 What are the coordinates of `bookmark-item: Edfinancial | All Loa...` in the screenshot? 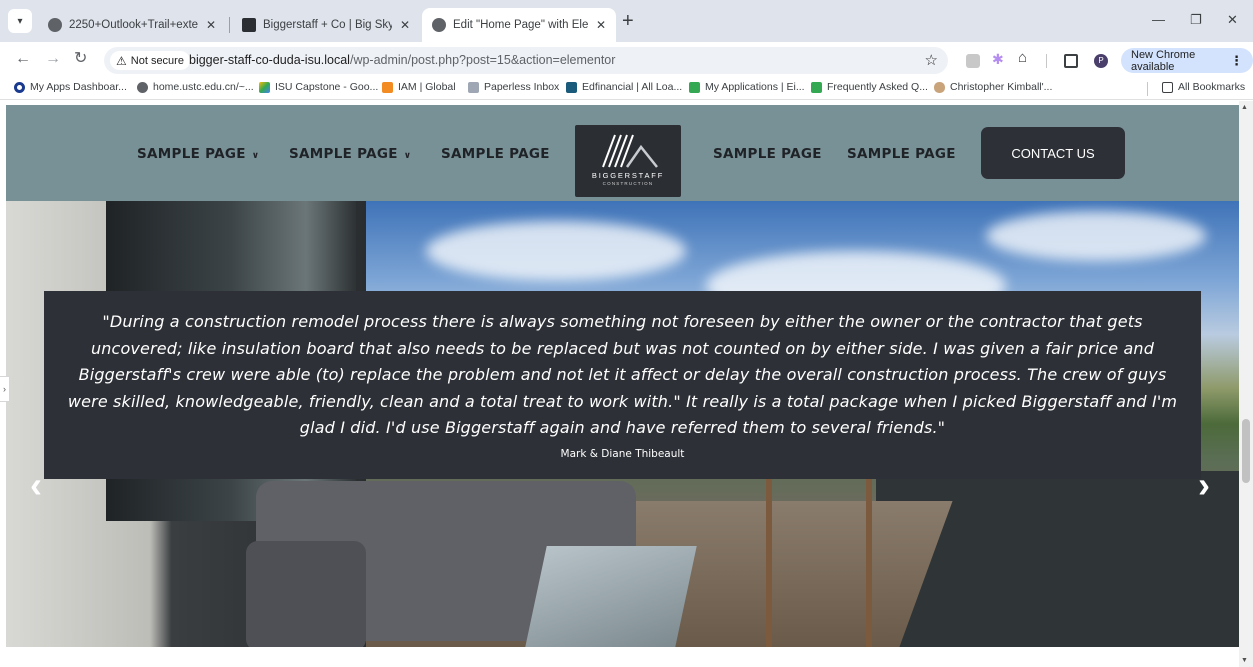 It's located at (624, 87).